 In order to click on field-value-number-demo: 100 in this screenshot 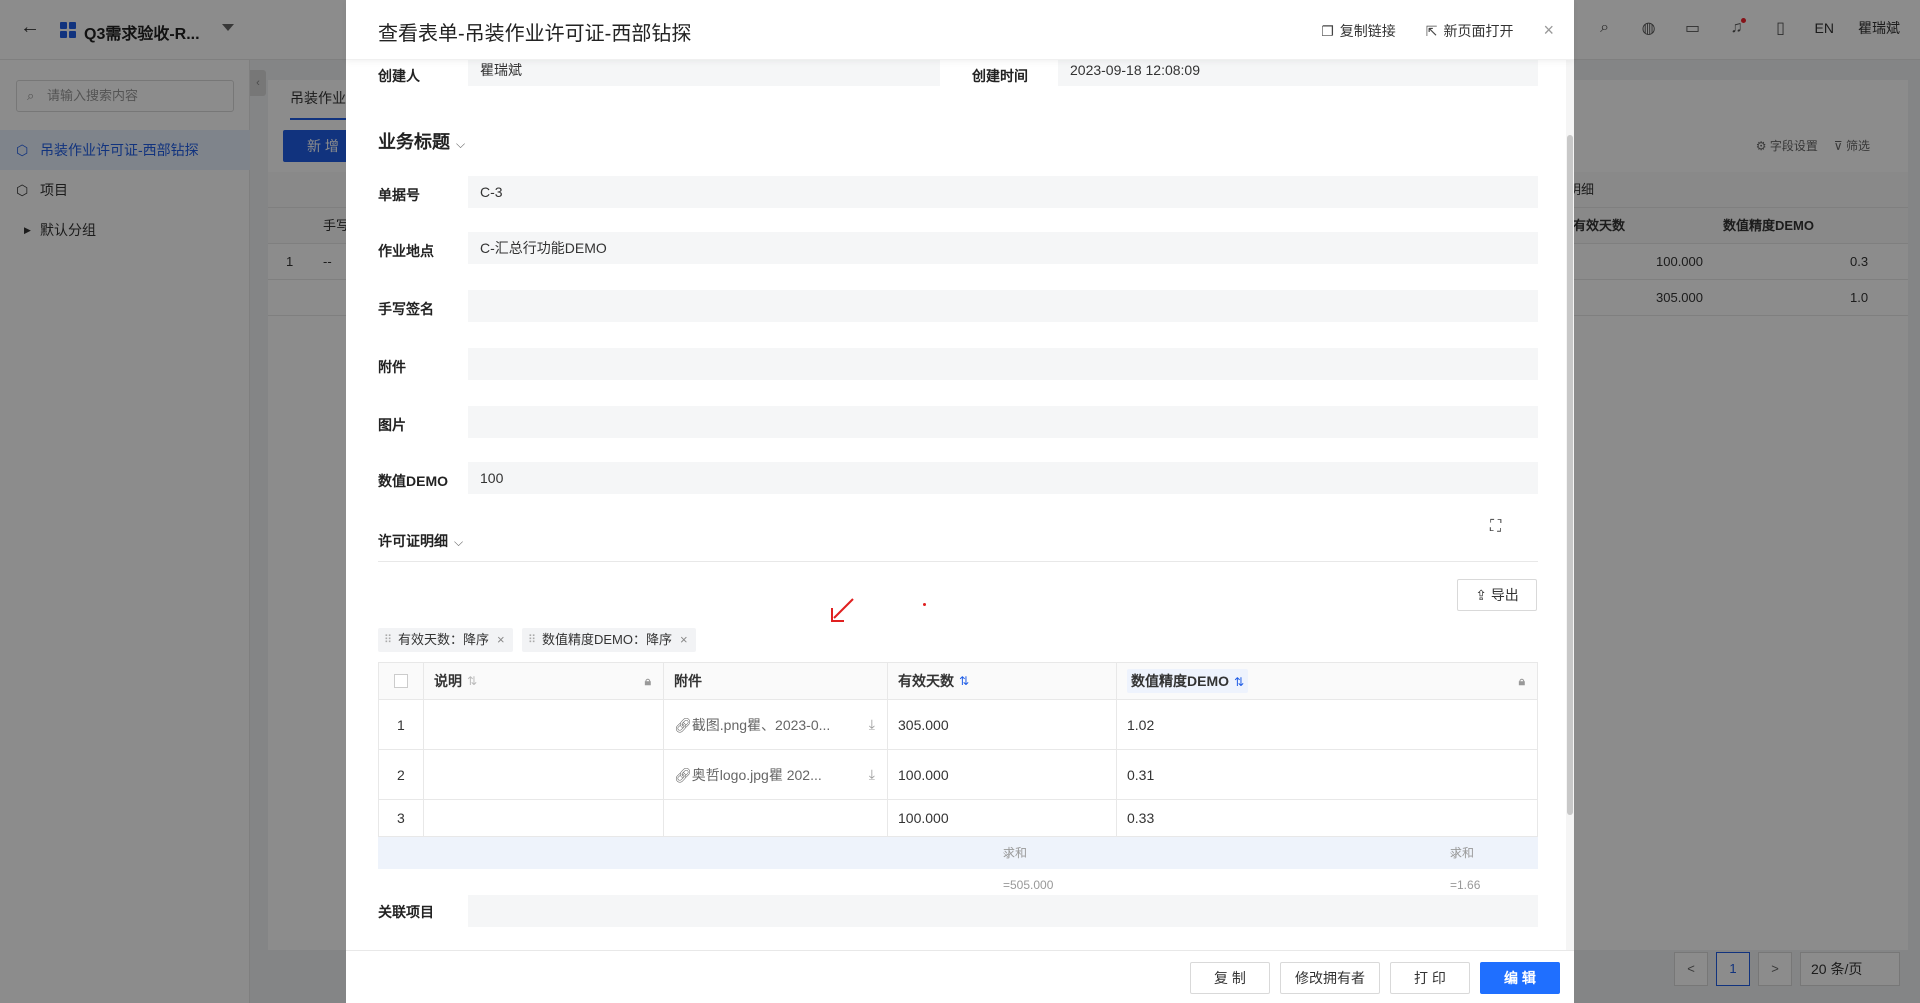, I will do `click(1003, 478)`.